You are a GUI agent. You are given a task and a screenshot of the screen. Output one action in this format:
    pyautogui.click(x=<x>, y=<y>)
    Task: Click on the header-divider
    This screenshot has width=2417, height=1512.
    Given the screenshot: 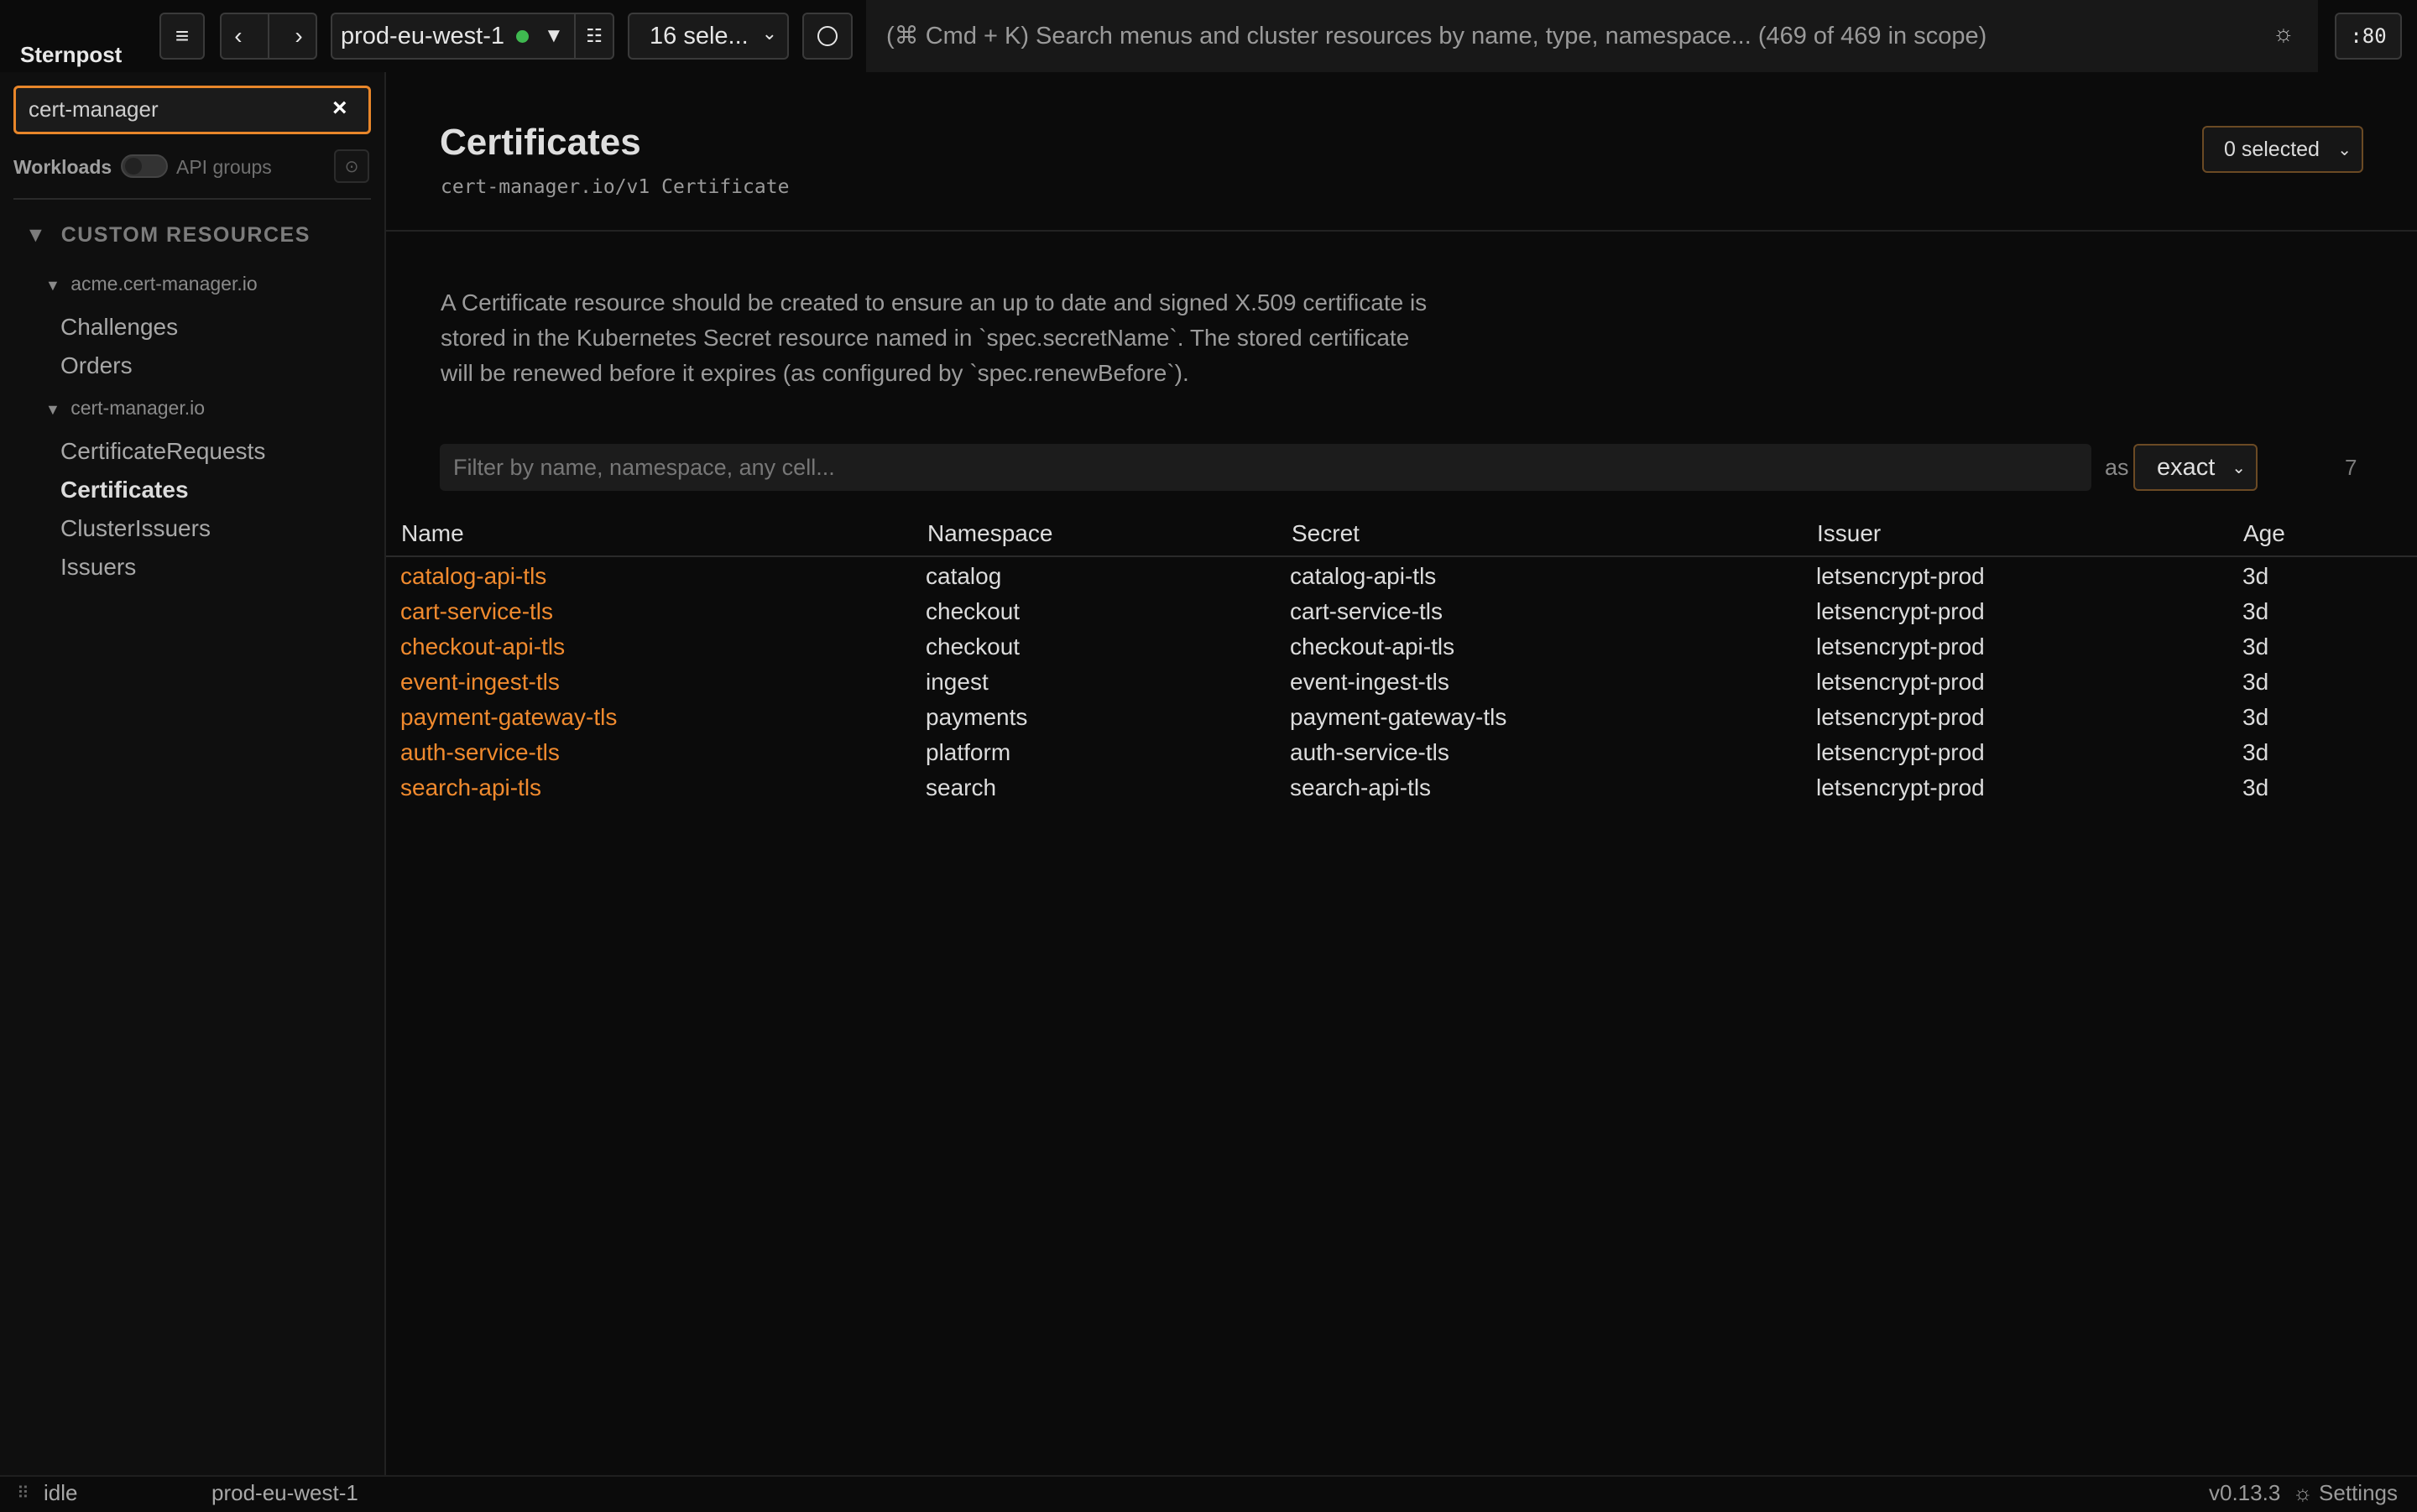 What is the action you would take?
    pyautogui.click(x=1401, y=231)
    